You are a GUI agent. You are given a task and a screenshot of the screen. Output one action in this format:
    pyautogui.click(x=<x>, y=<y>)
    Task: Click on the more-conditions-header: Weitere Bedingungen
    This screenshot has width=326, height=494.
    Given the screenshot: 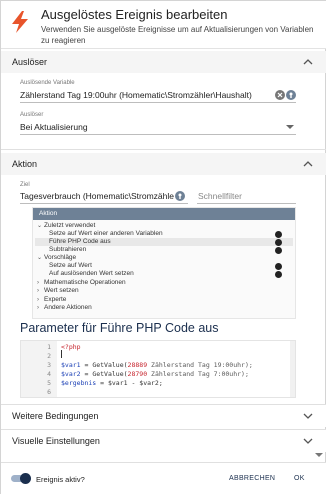 What is the action you would take?
    pyautogui.click(x=163, y=416)
    